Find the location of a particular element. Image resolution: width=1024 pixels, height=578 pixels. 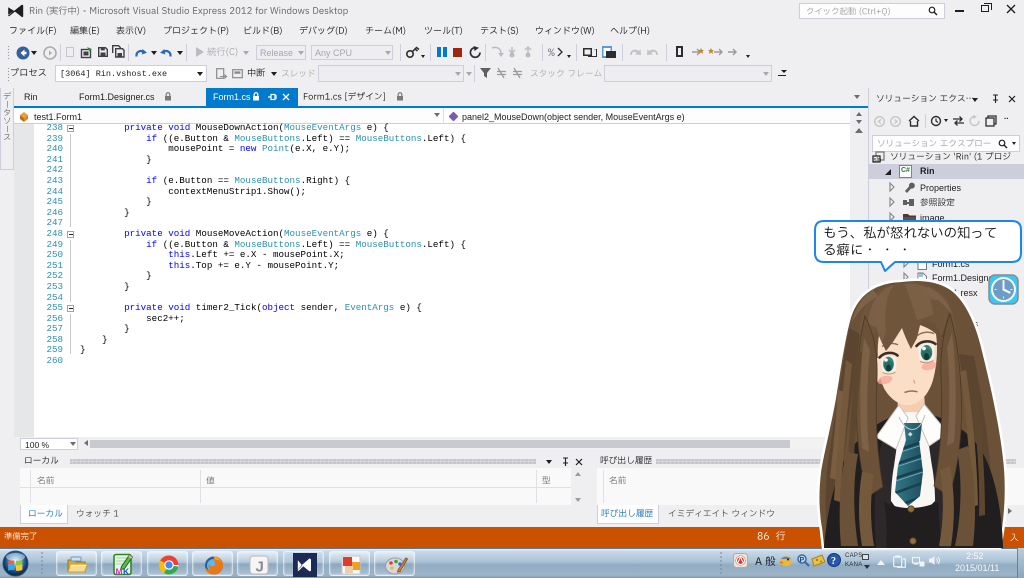

svg-text: sln is located at coordinates (878, 161).